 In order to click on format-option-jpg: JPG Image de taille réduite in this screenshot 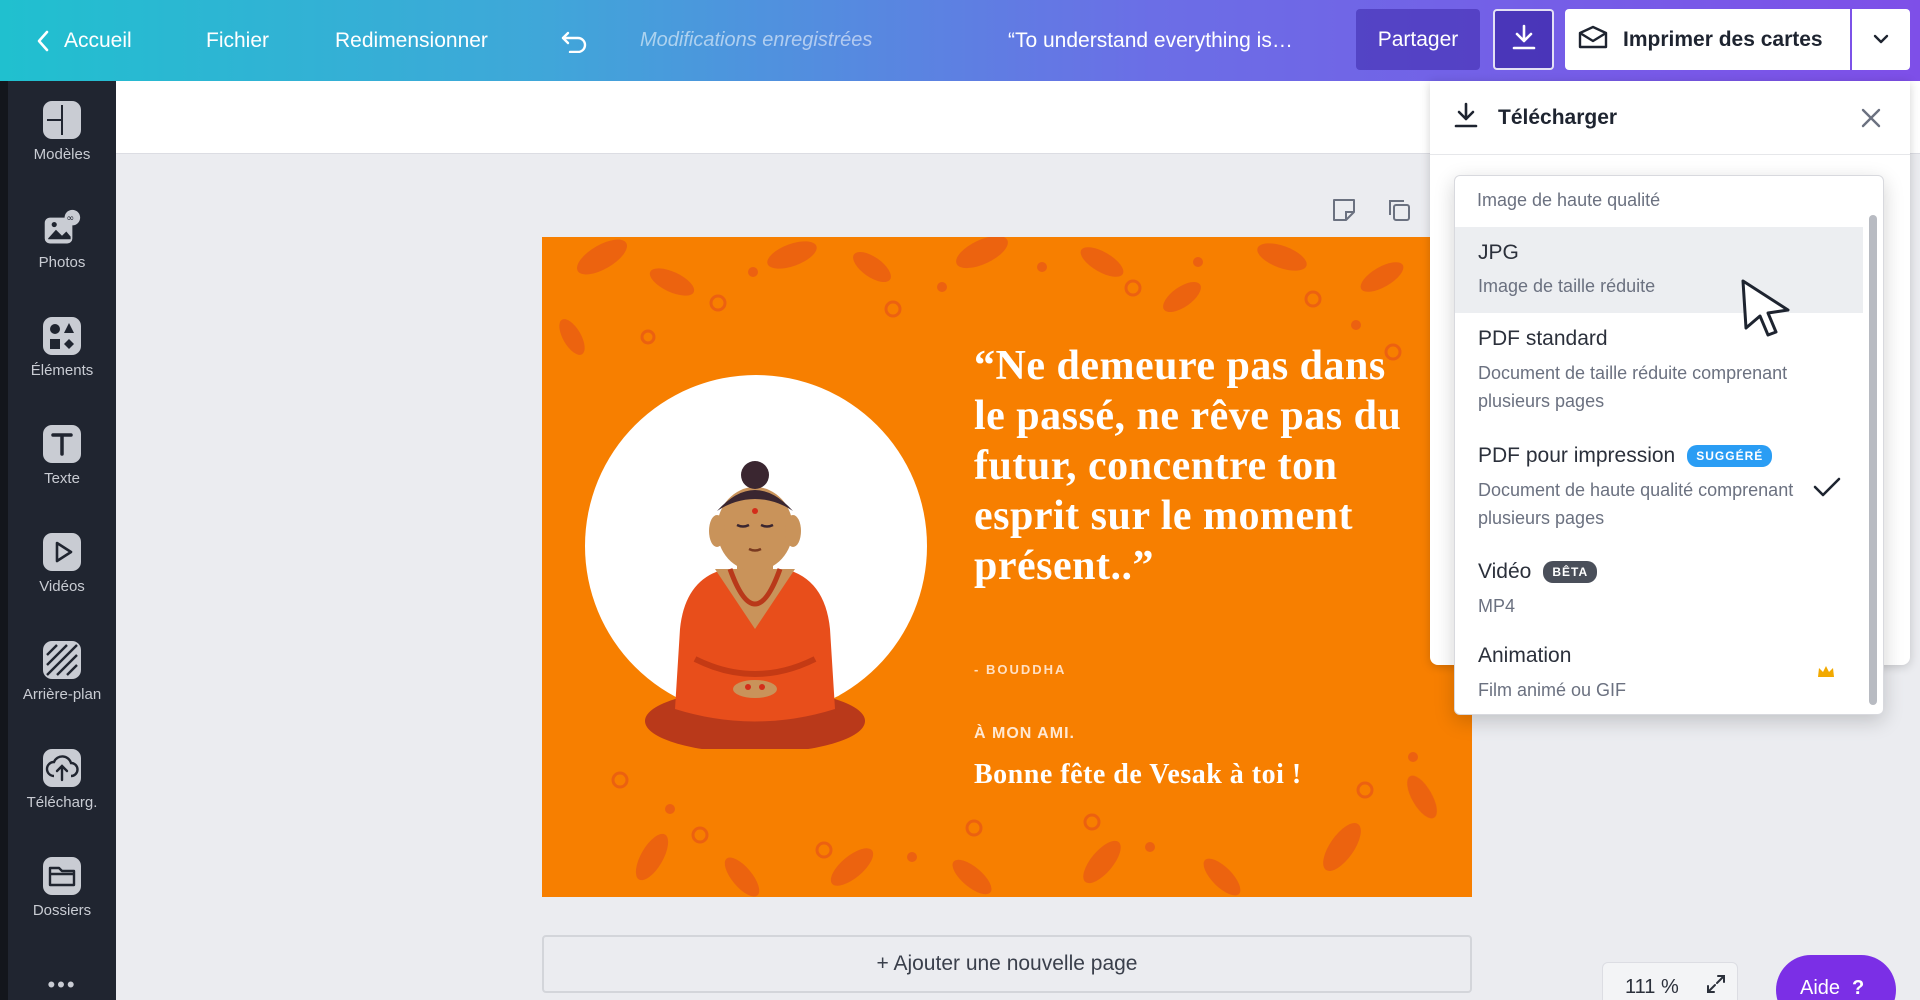, I will do `click(1659, 270)`.